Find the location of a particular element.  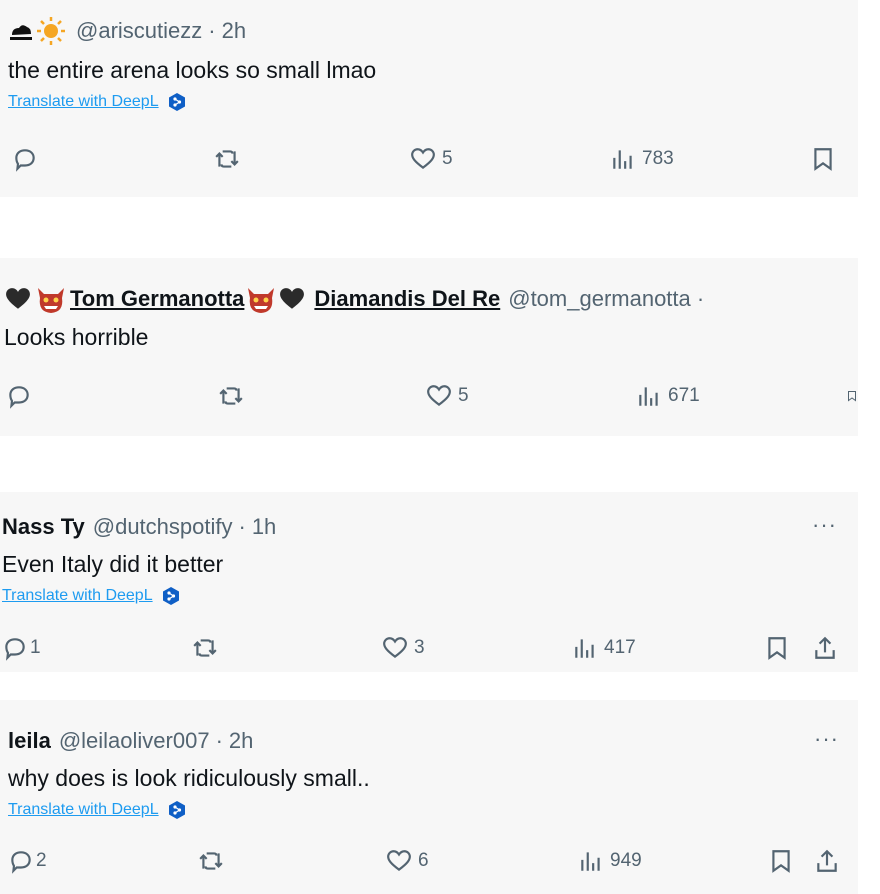

like-button: 6 is located at coordinates (407, 861).